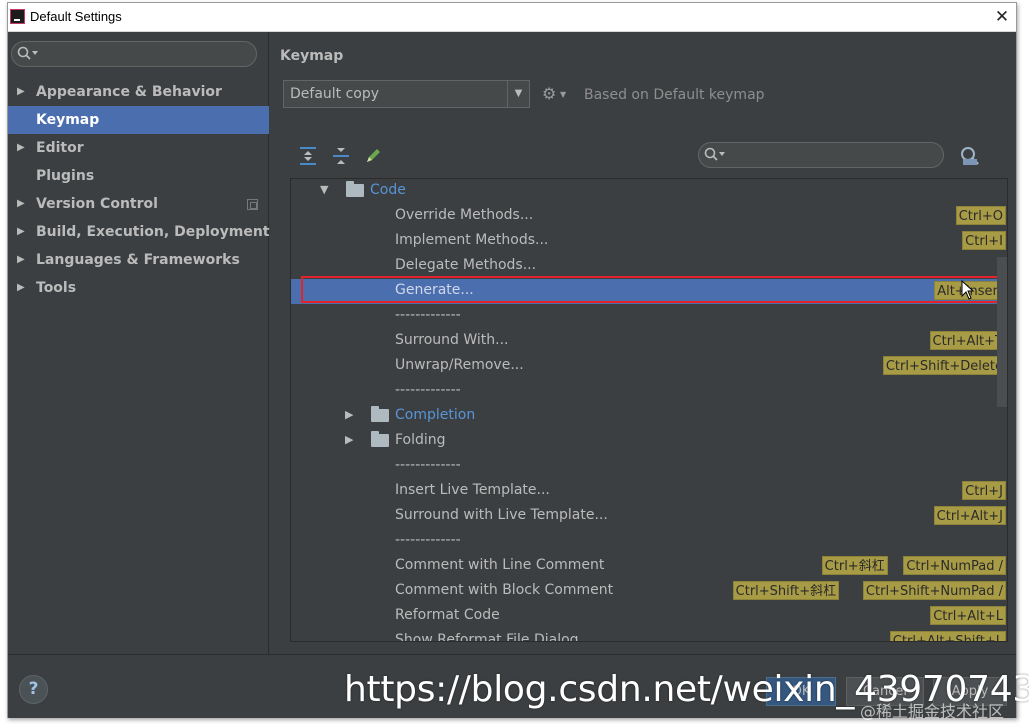 The width and height of the screenshot is (1029, 724). Describe the element at coordinates (563, 94) in the screenshot. I see `caret-down-icon: ▼` at that location.